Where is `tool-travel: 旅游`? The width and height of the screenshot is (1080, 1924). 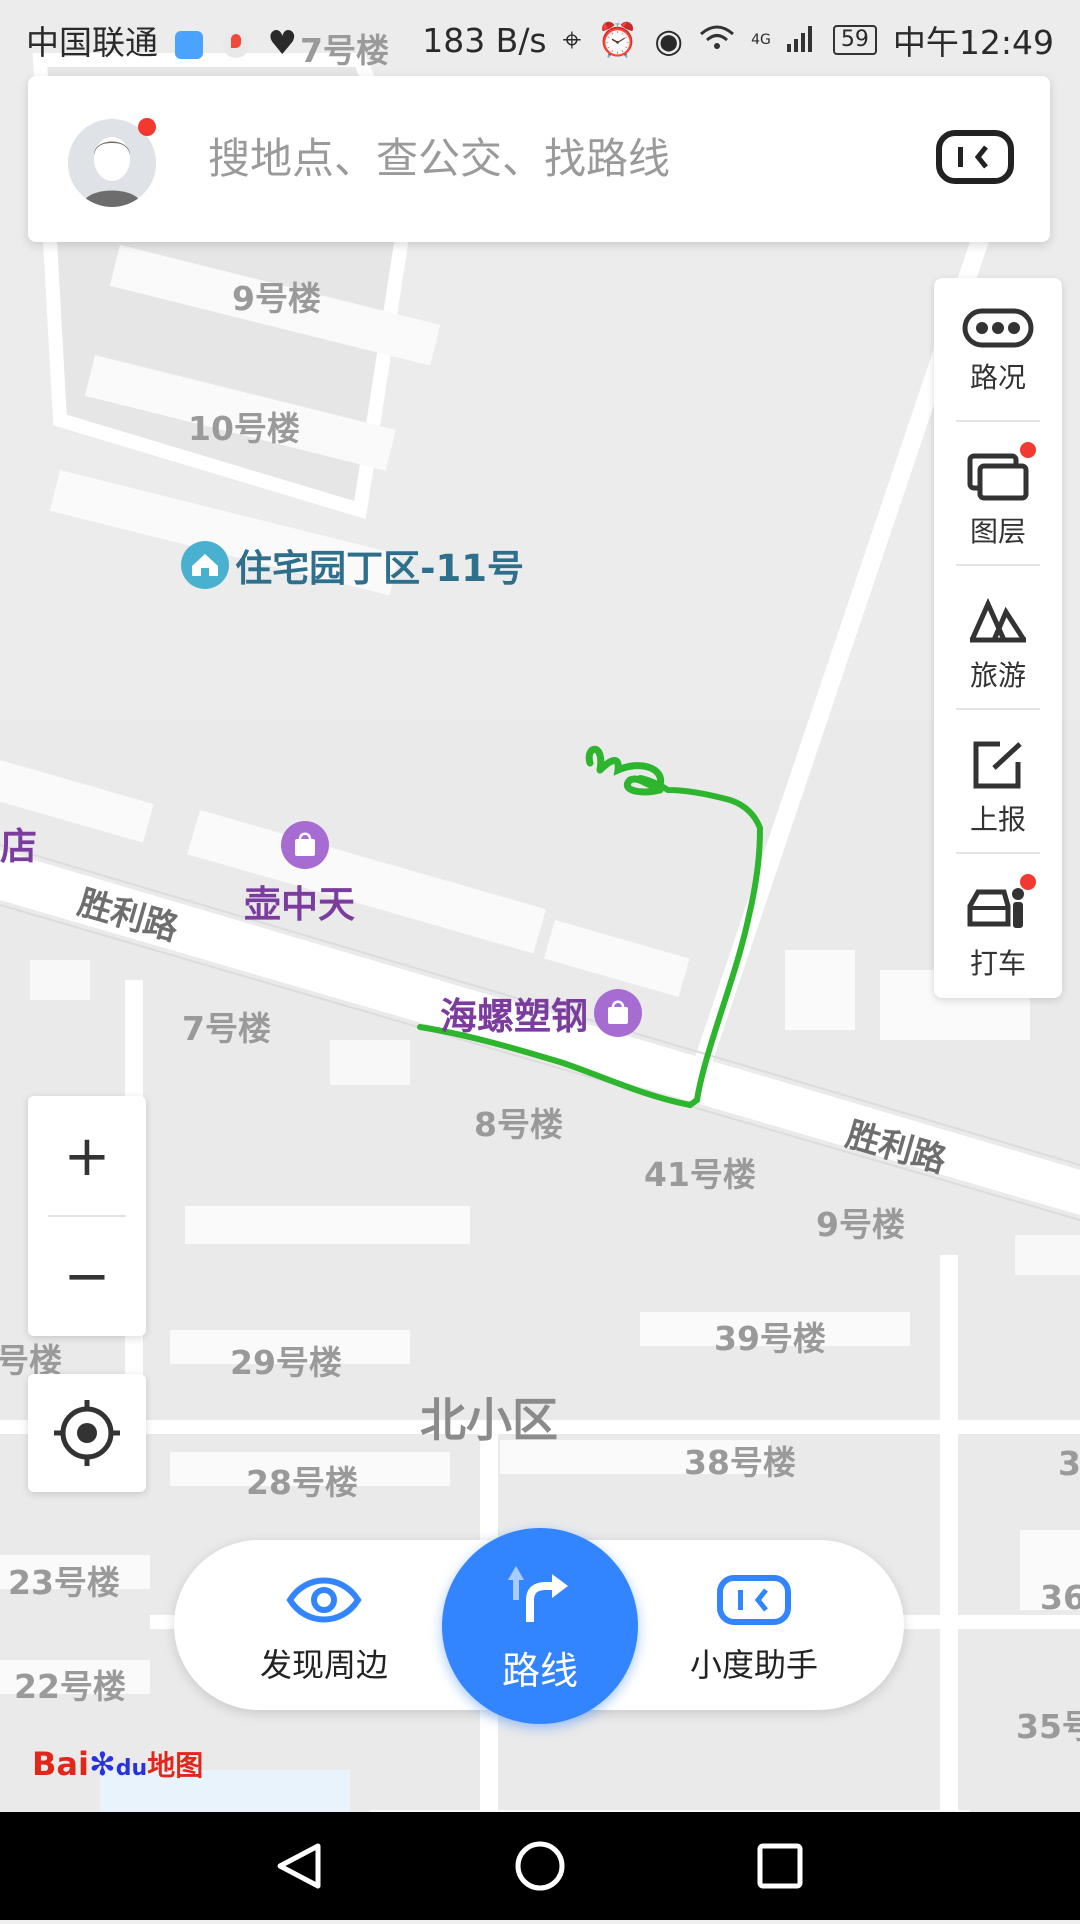 tool-travel: 旅游 is located at coordinates (998, 638).